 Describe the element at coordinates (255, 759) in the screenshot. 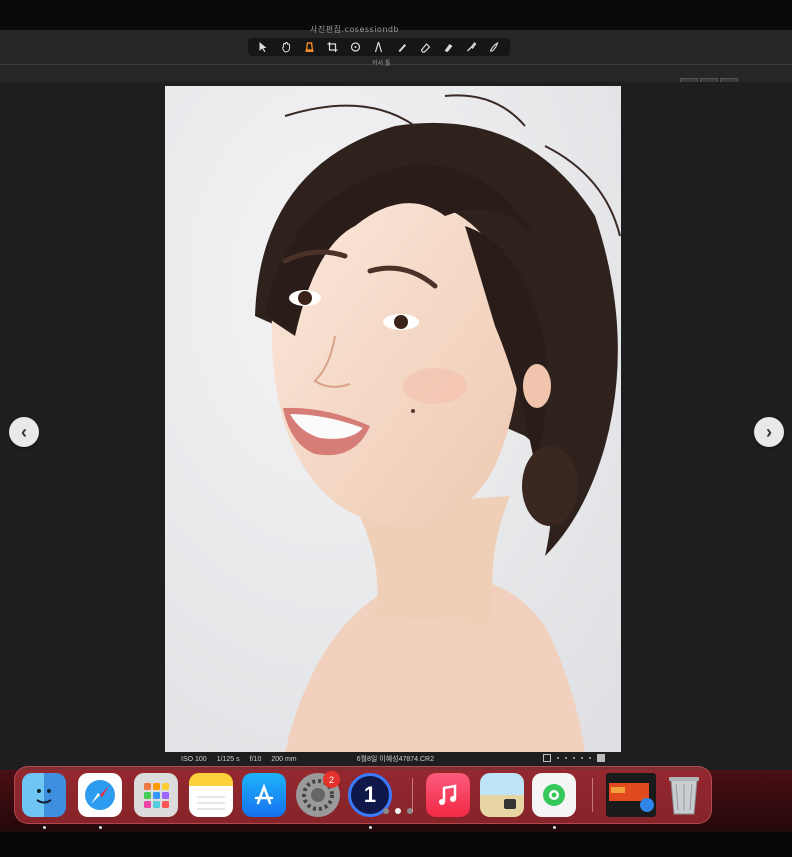

I see `aperture-value: f/10` at that location.